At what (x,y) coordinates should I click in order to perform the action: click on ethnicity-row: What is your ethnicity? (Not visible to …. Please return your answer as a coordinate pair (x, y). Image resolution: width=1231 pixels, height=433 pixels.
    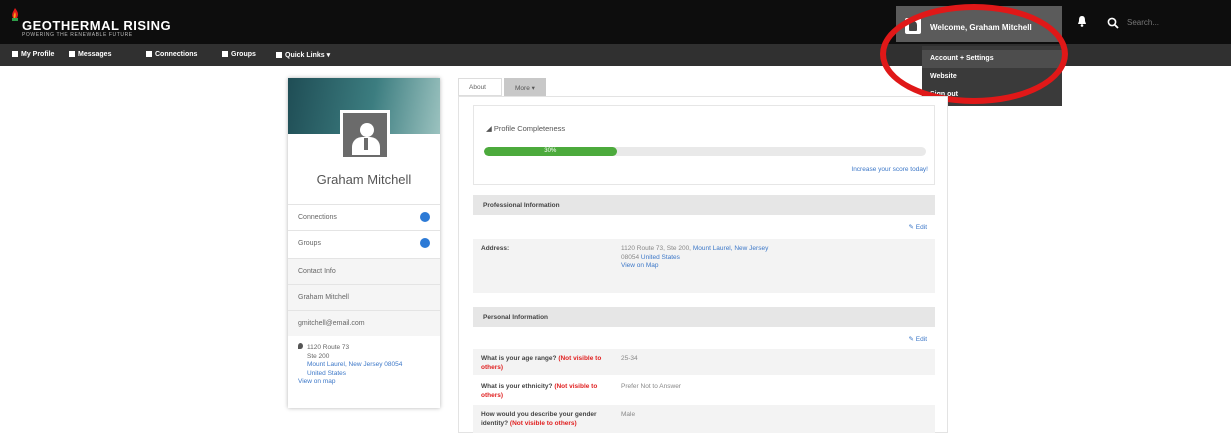
    Looking at the image, I should click on (704, 391).